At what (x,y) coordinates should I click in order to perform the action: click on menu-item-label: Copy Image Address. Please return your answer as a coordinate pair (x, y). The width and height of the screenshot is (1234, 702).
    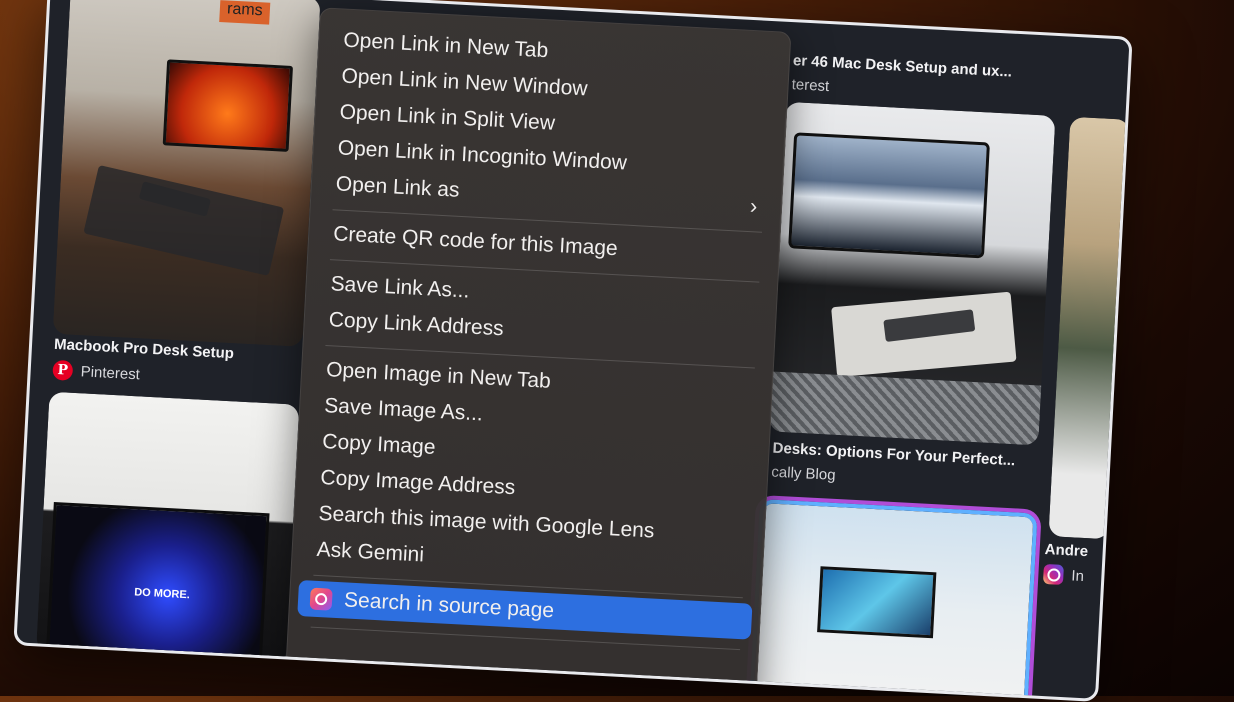
    Looking at the image, I should click on (417, 482).